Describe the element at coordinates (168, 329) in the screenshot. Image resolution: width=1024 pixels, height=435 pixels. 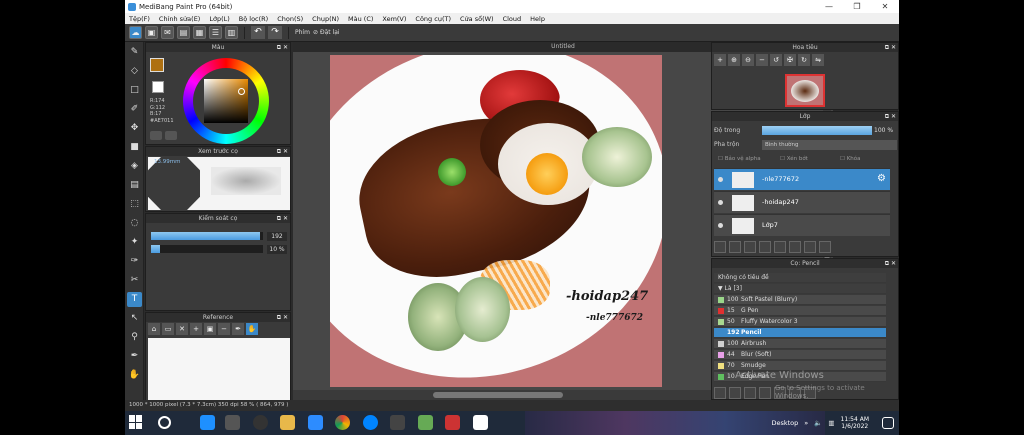
I see `folder-icon: ▭` at that location.